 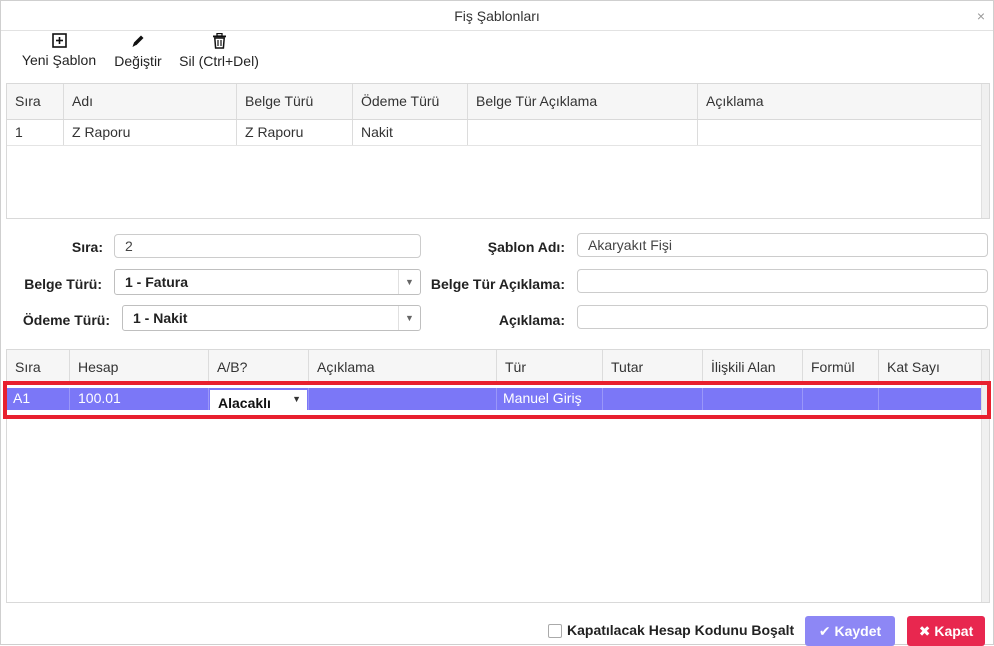 I want to click on odeme-turu-value: 1 - Nakit, so click(x=160, y=318).